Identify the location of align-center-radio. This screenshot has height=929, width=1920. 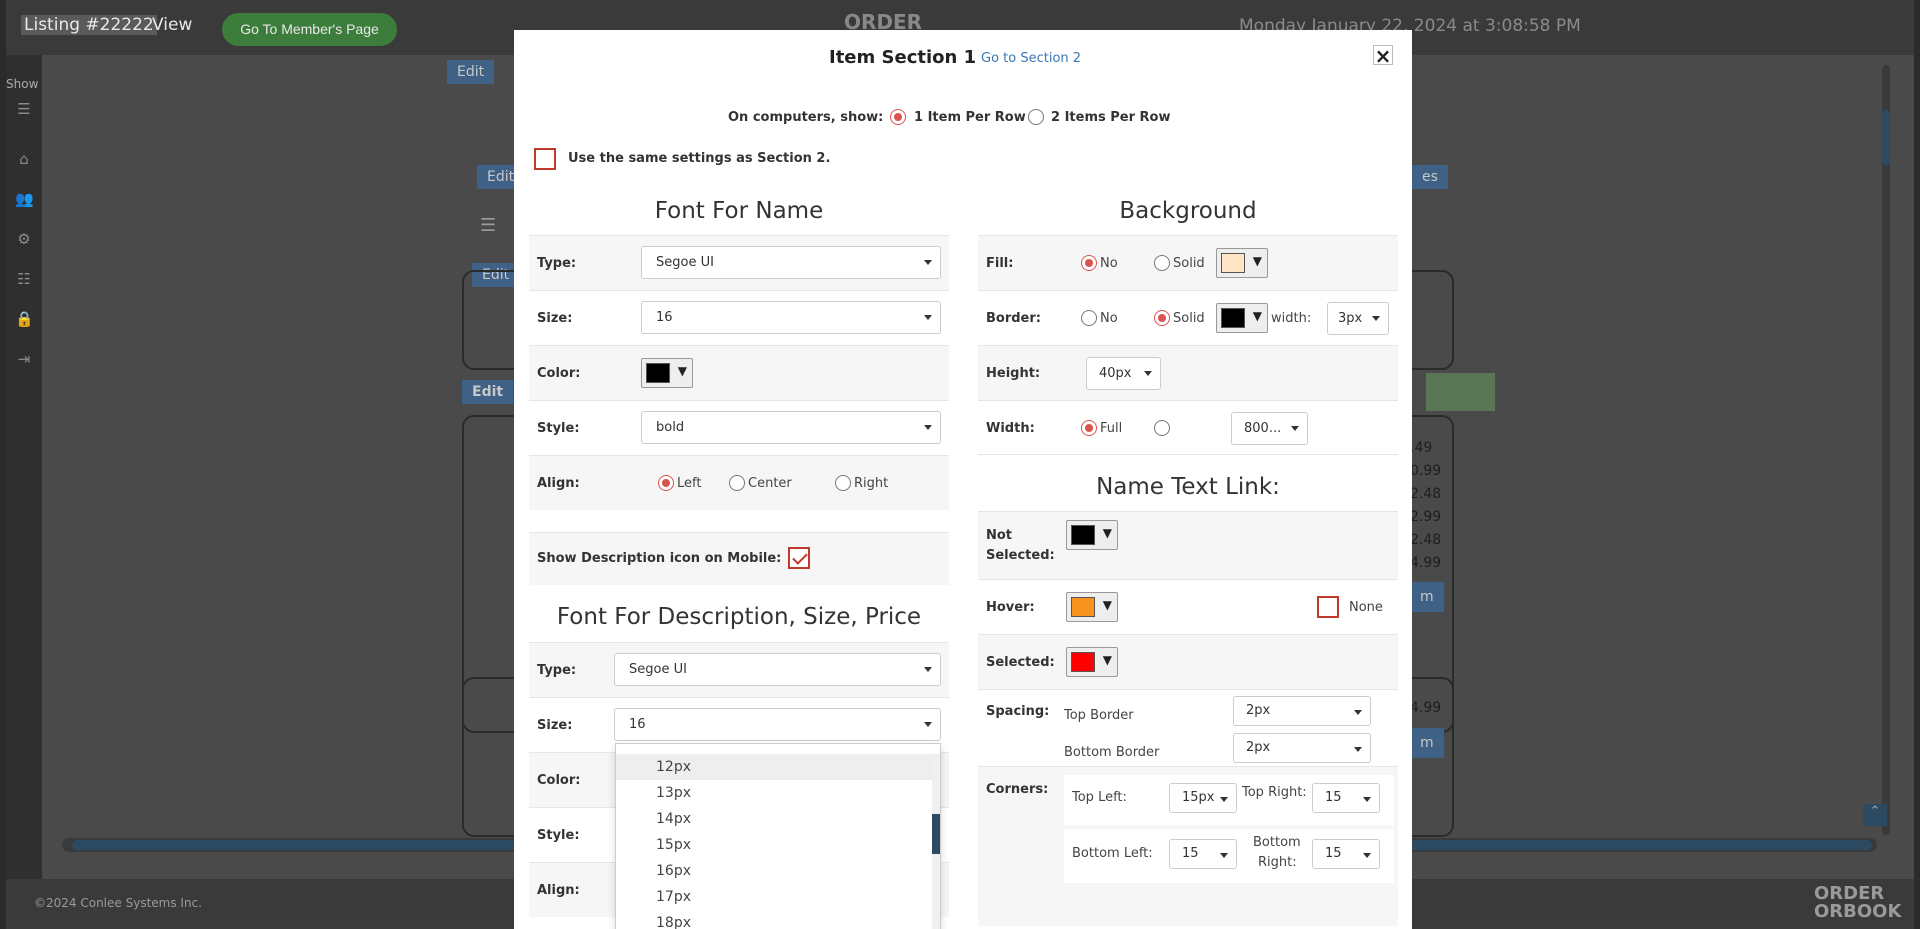
(737, 483).